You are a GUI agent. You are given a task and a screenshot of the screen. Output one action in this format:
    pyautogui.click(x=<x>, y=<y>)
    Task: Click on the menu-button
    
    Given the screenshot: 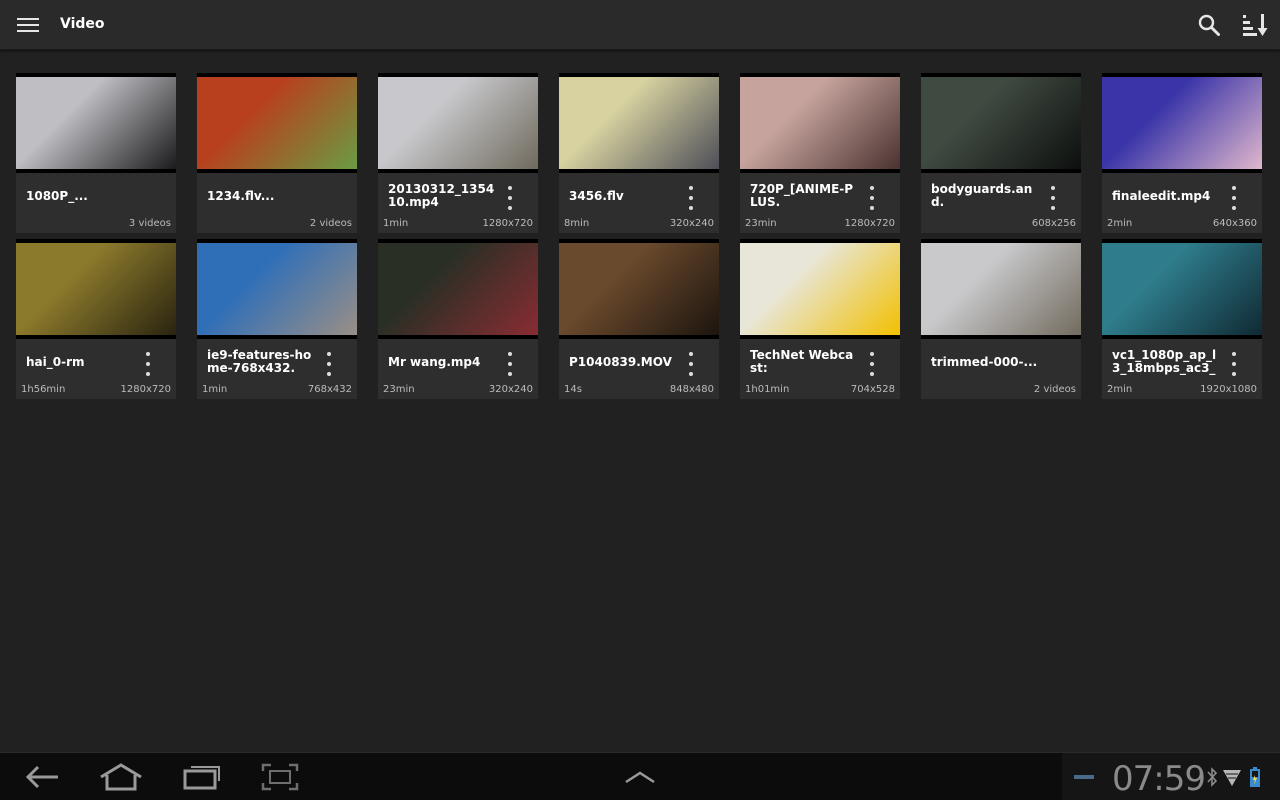 What is the action you would take?
    pyautogui.click(x=28, y=25)
    